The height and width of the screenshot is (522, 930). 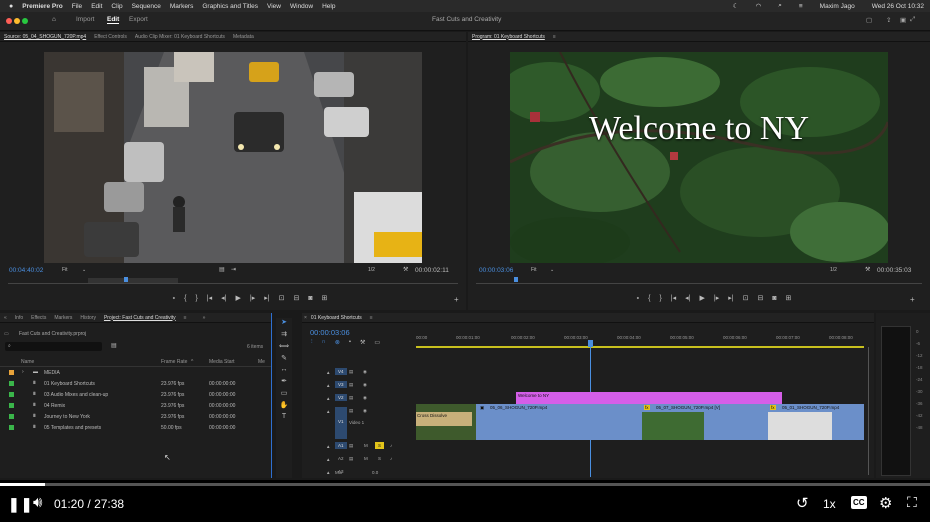 I want to click on microphone-icon: ♪, so click(x=391, y=458).